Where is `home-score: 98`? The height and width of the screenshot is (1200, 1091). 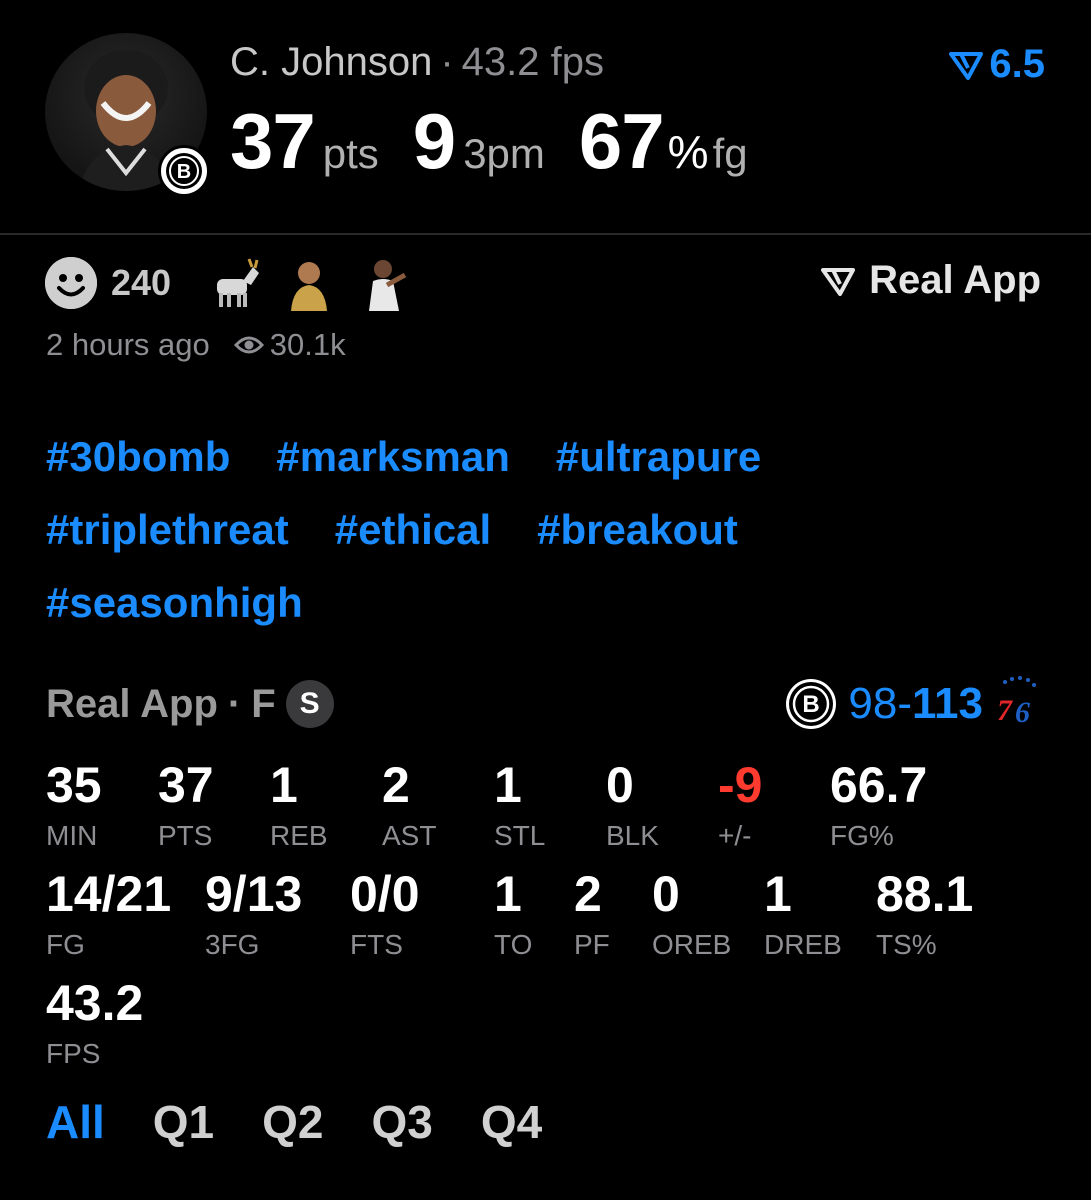
home-score: 98 is located at coordinates (873, 703).